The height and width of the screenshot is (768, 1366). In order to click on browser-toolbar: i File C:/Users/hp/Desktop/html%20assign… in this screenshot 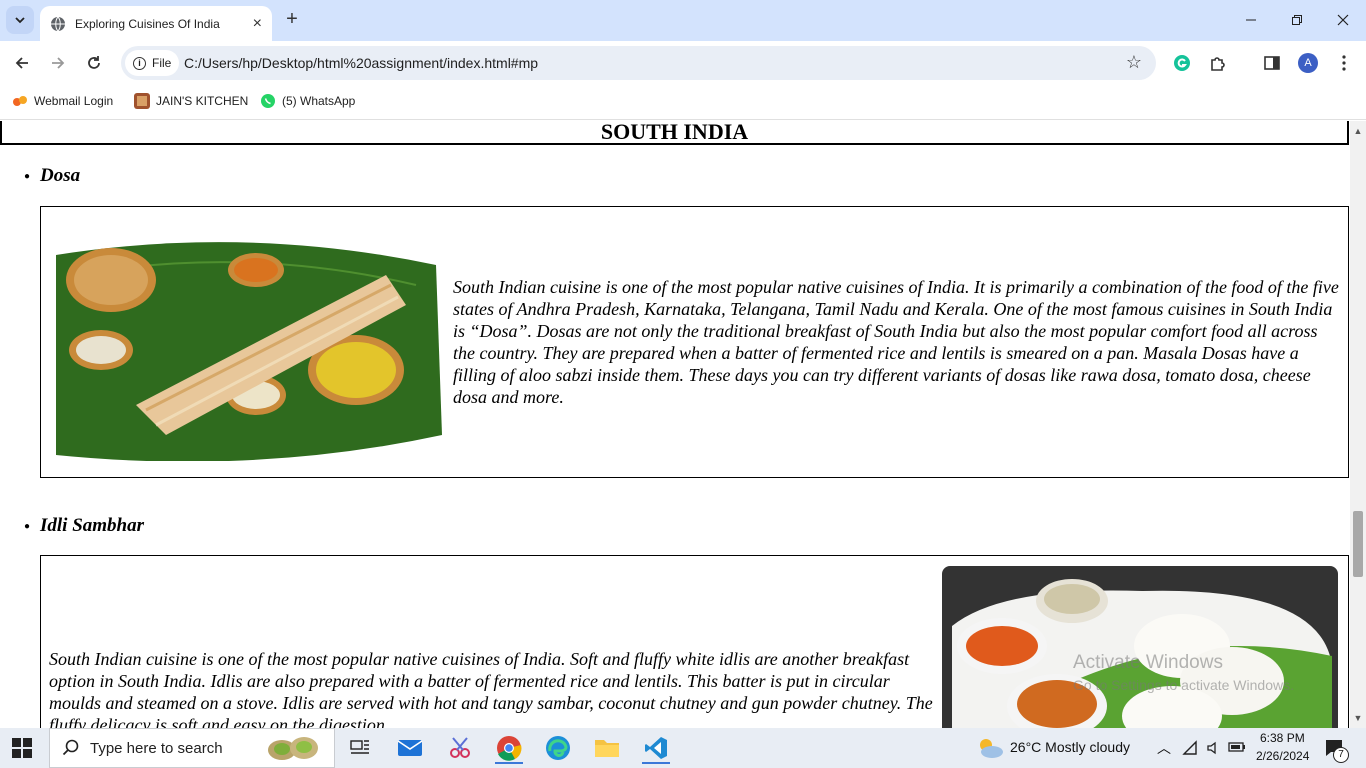, I will do `click(683, 63)`.